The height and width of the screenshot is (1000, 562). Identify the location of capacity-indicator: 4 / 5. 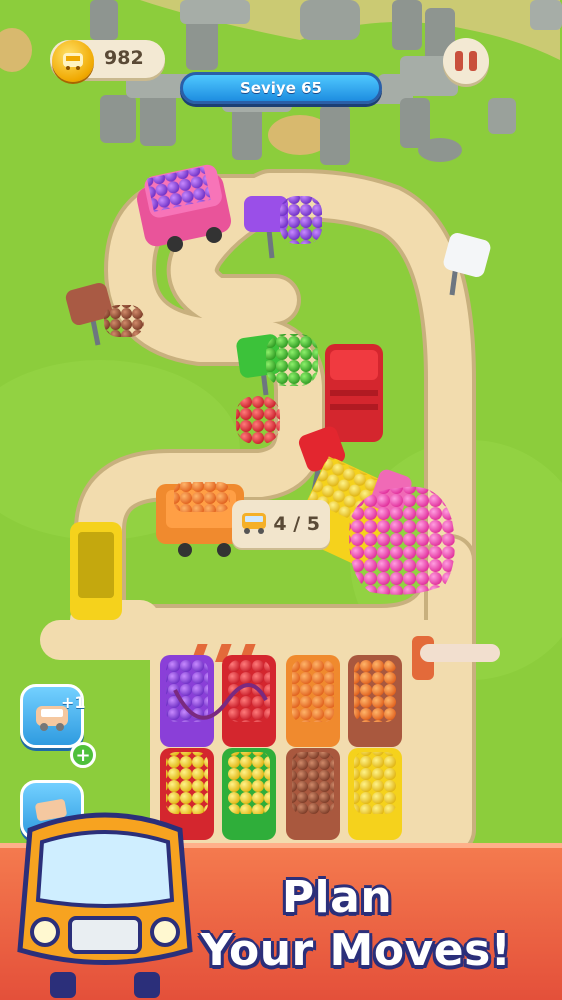
(281, 524).